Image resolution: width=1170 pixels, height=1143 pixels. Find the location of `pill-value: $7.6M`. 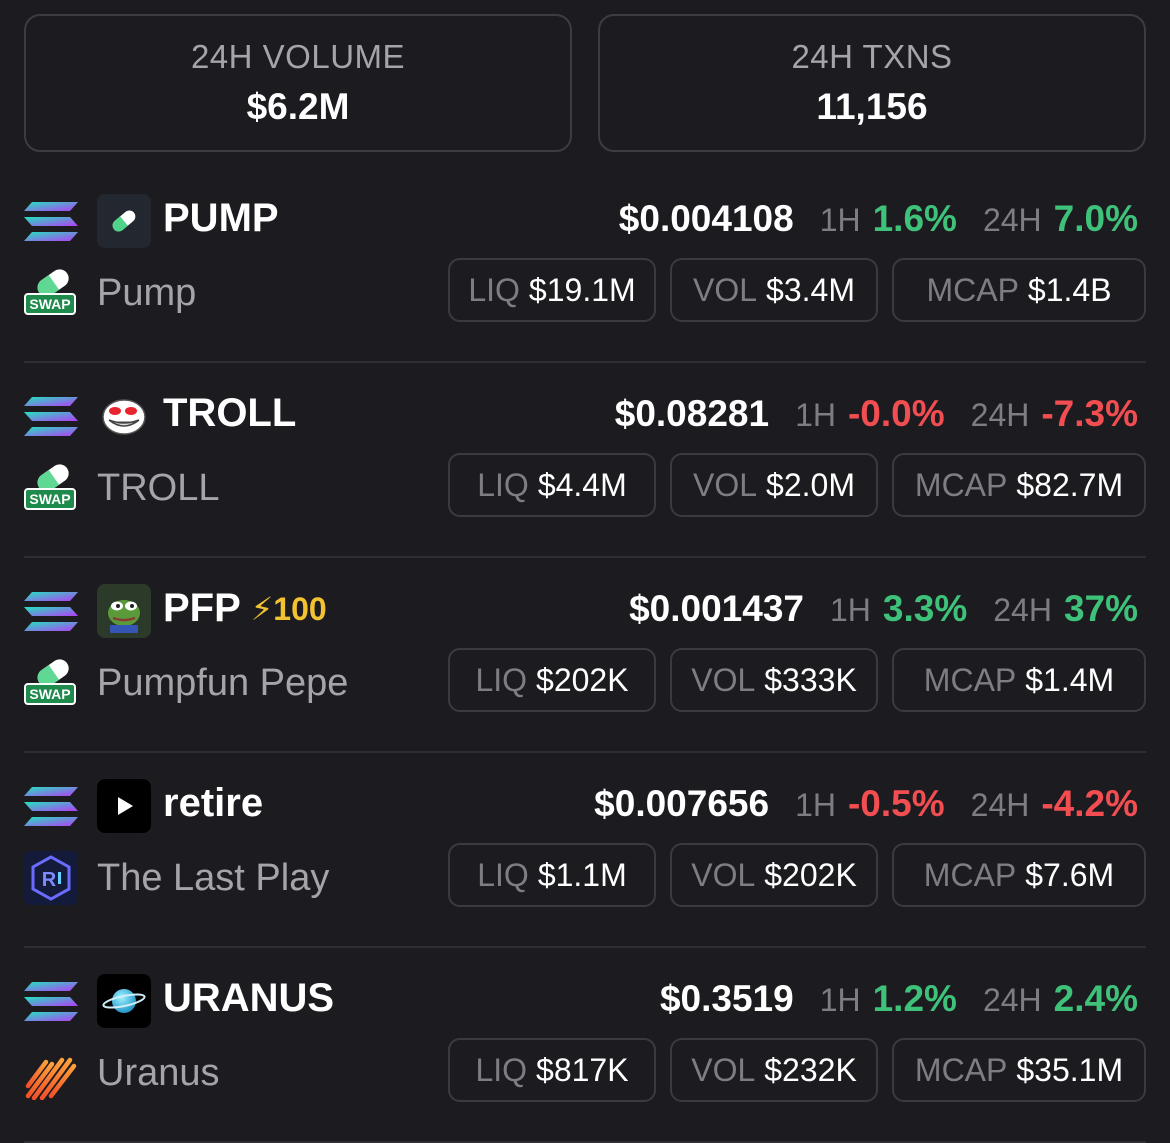

pill-value: $7.6M is located at coordinates (1070, 874).